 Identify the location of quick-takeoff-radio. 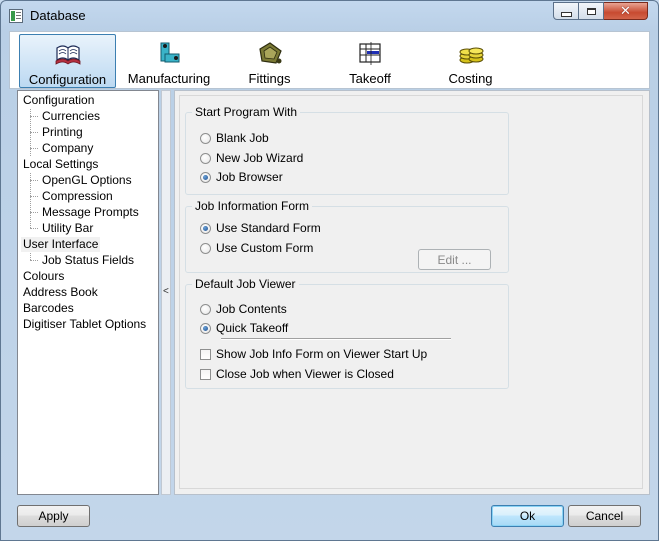
(205, 328).